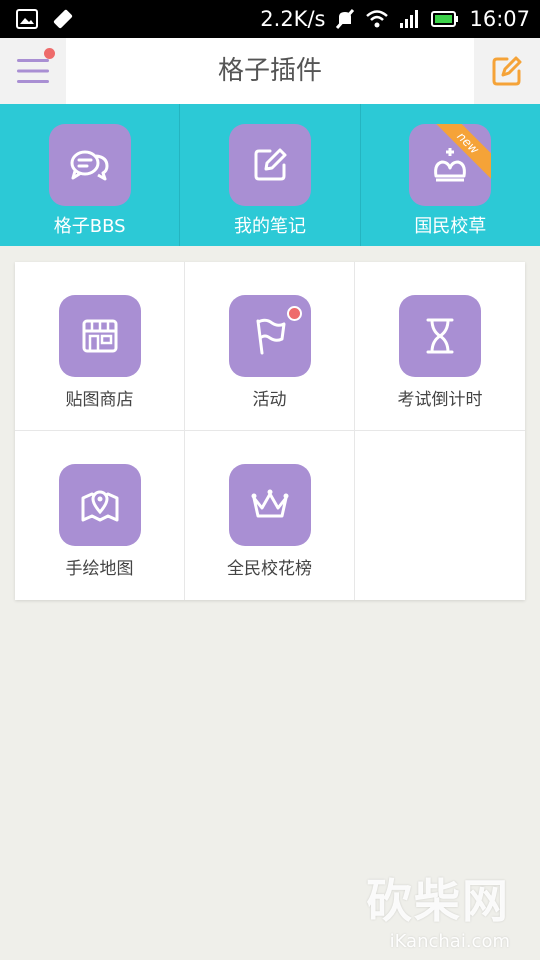  I want to click on clock: 16:07, so click(499, 19).